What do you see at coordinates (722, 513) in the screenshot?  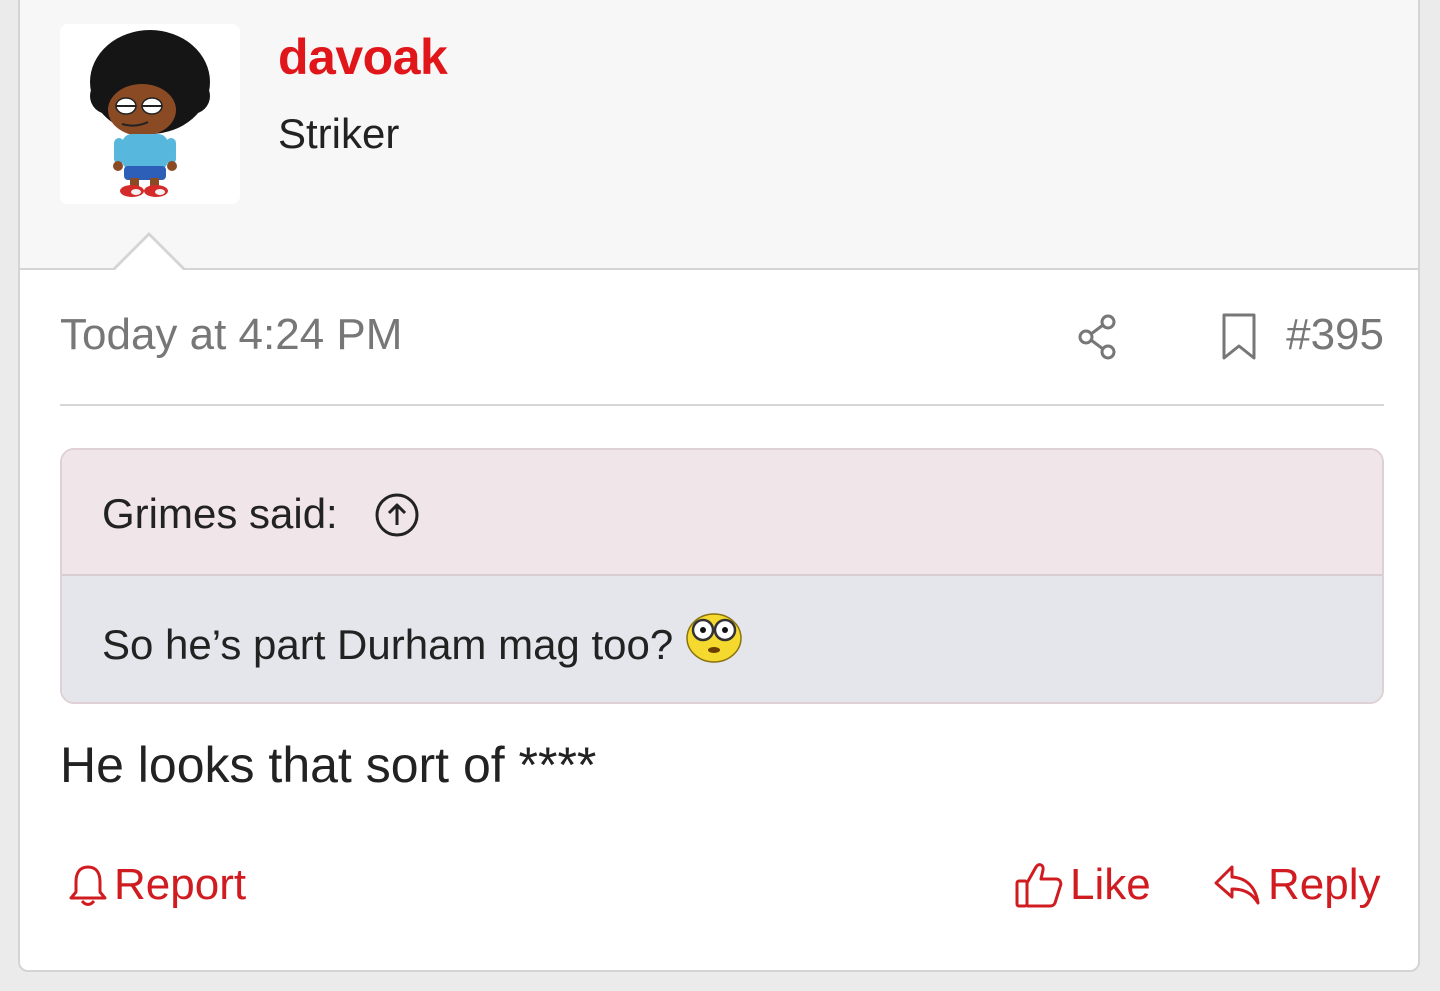 I see `quote-header: Grimes said:` at bounding box center [722, 513].